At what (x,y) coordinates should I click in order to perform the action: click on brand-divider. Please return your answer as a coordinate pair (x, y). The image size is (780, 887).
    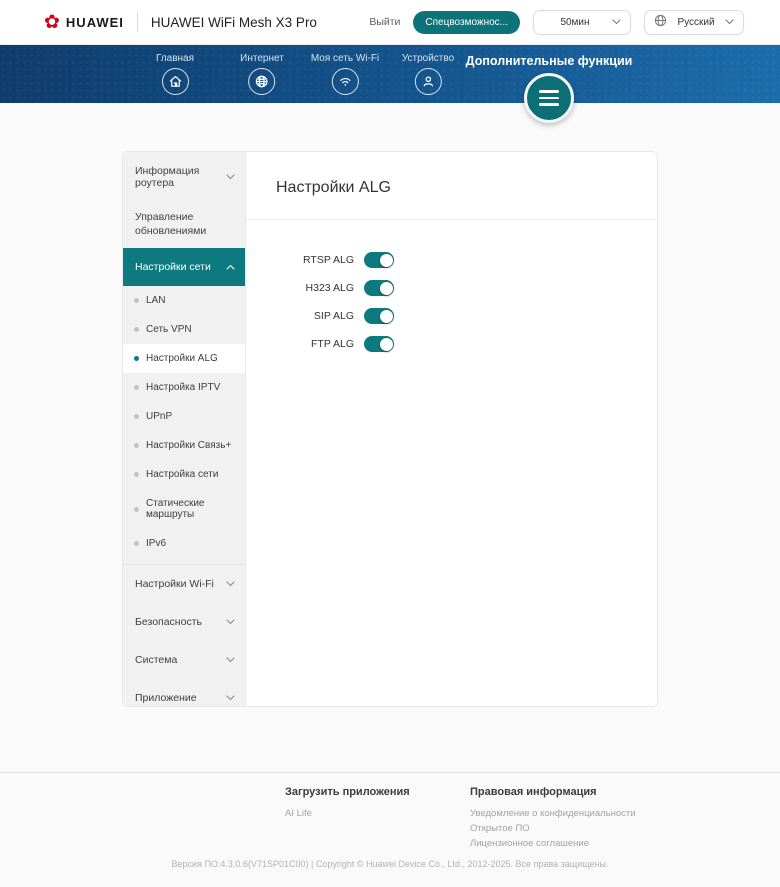
    Looking at the image, I should click on (137, 22).